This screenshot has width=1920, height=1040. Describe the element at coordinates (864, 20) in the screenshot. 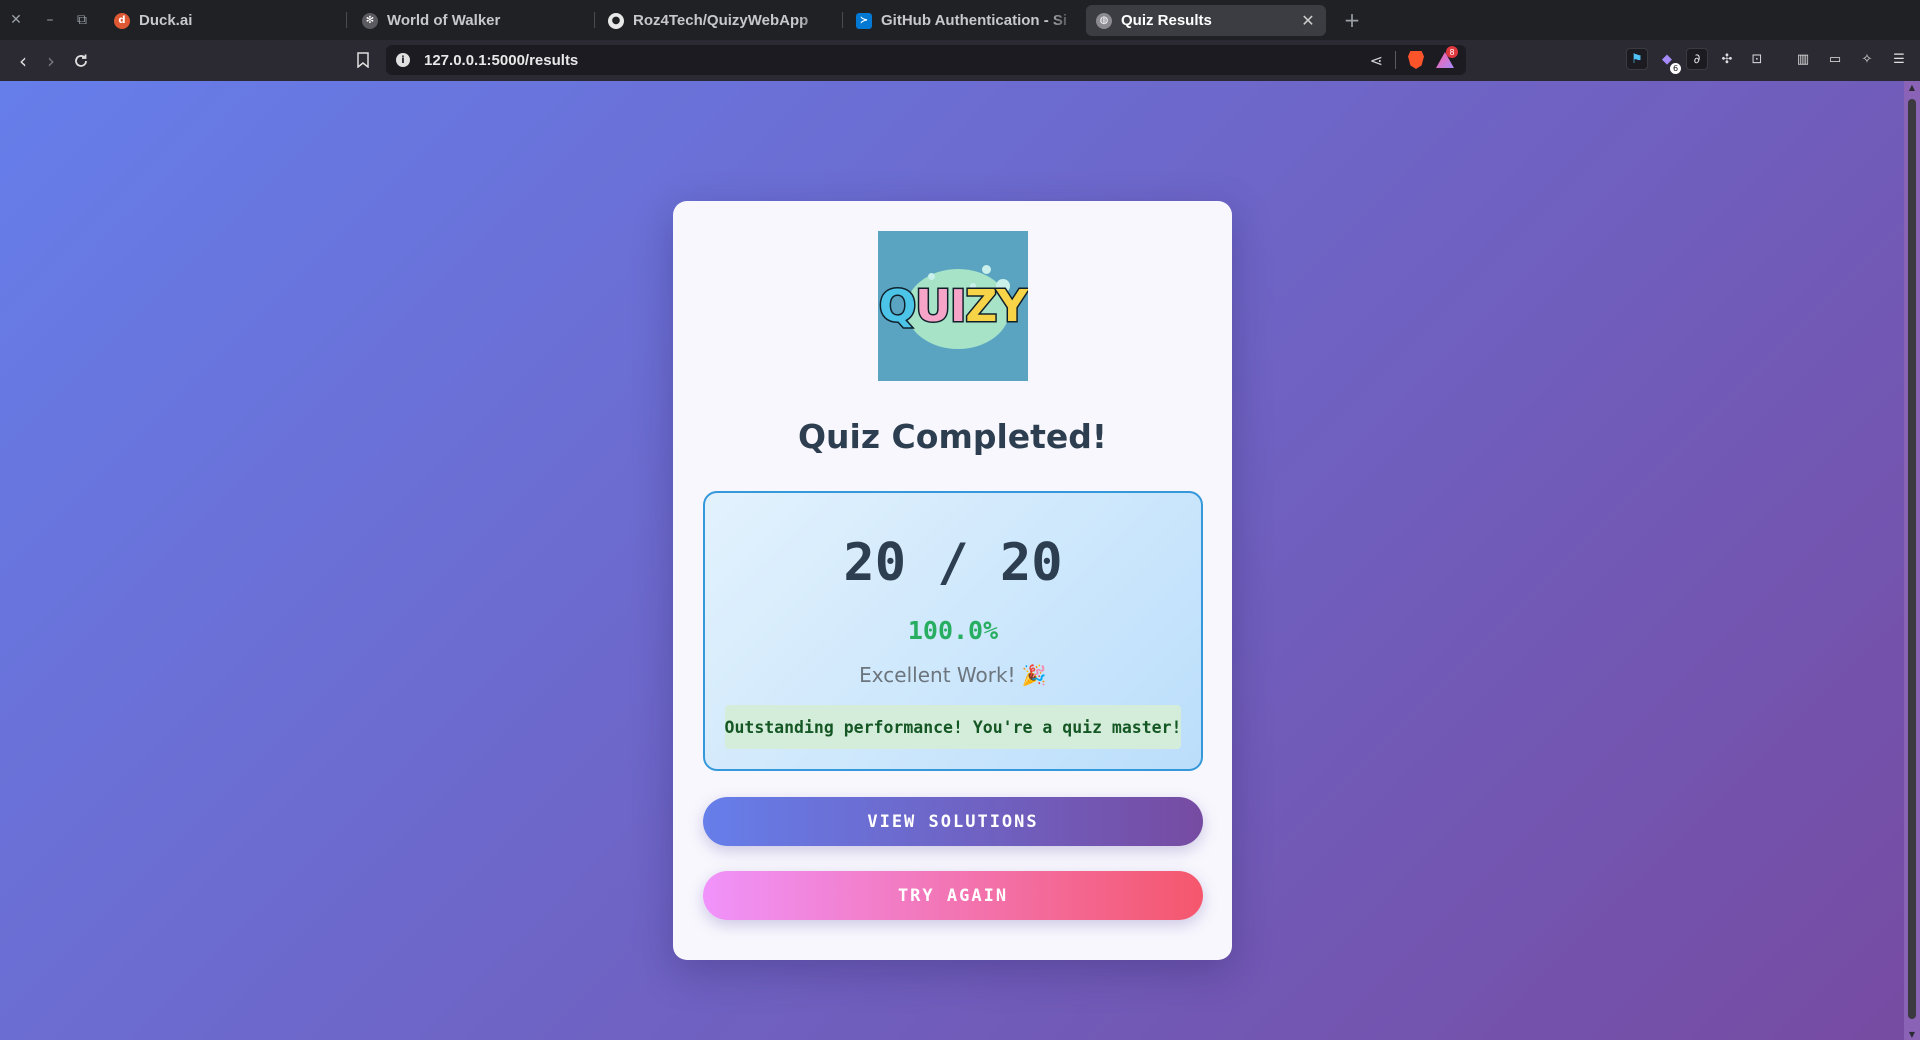

I see `vscode-icon: ≻` at that location.